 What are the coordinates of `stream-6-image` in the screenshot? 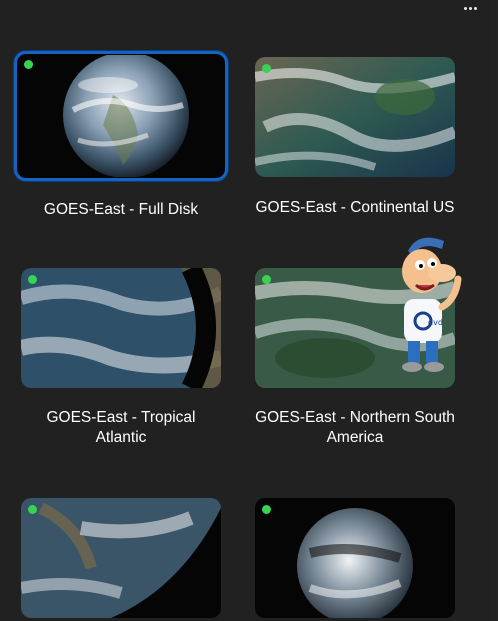 It's located at (355, 558).